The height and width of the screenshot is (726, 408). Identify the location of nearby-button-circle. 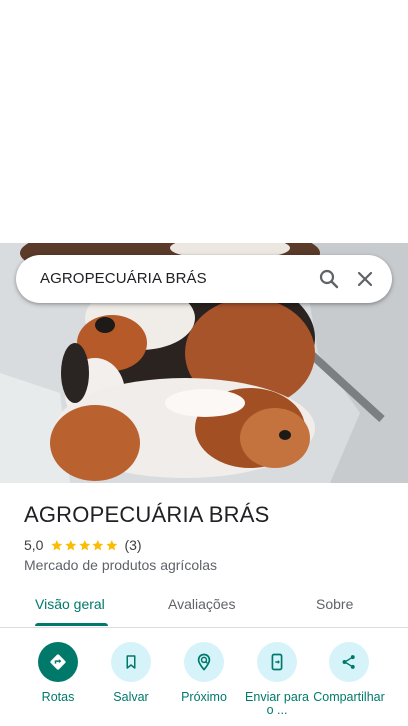
(204, 662).